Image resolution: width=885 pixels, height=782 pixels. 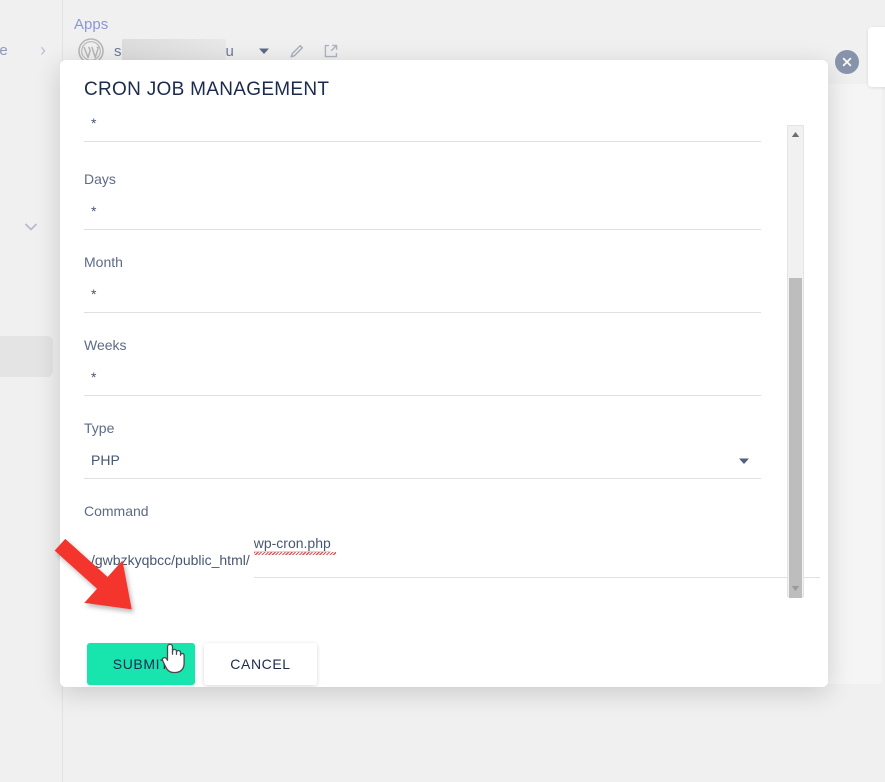 What do you see at coordinates (422, 382) in the screenshot?
I see `field-weeks-value: *` at bounding box center [422, 382].